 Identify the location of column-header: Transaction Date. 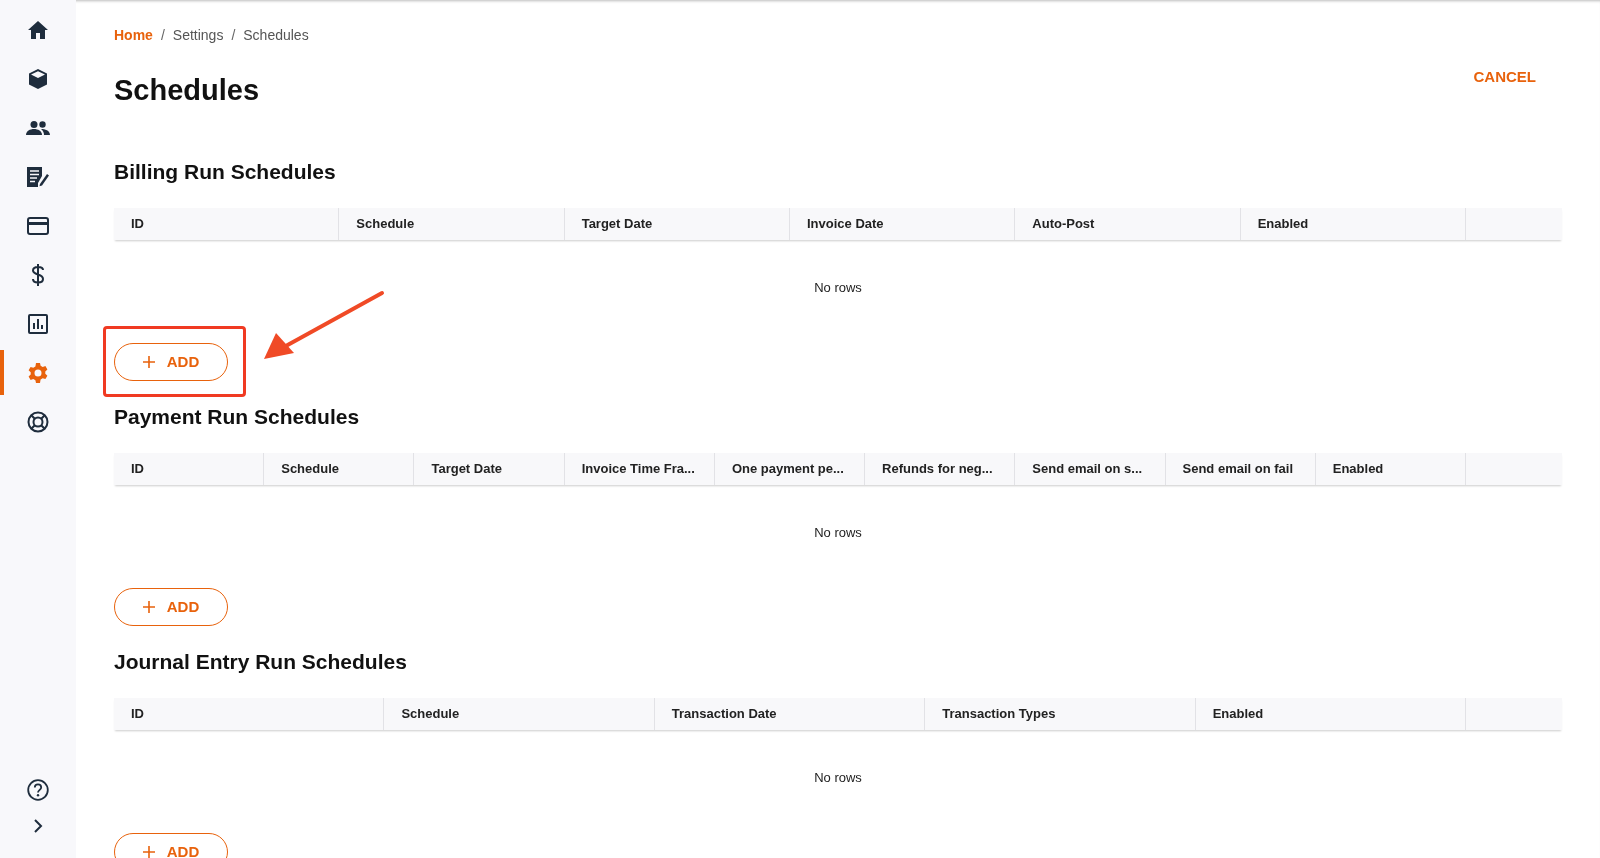
(790, 714).